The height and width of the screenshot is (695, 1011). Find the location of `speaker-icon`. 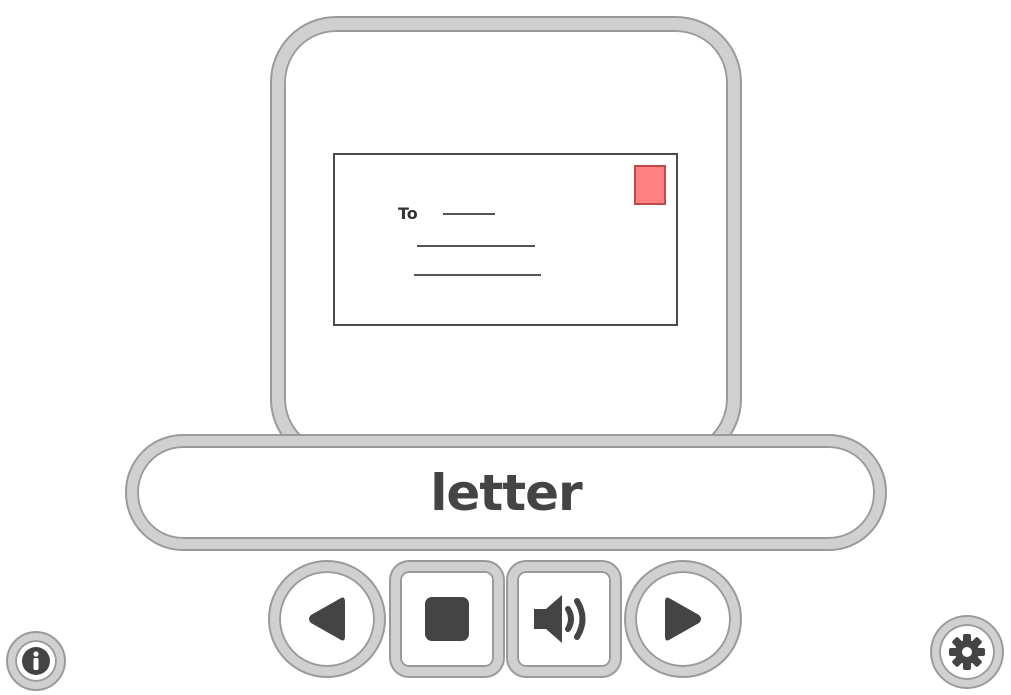

speaker-icon is located at coordinates (560, 619).